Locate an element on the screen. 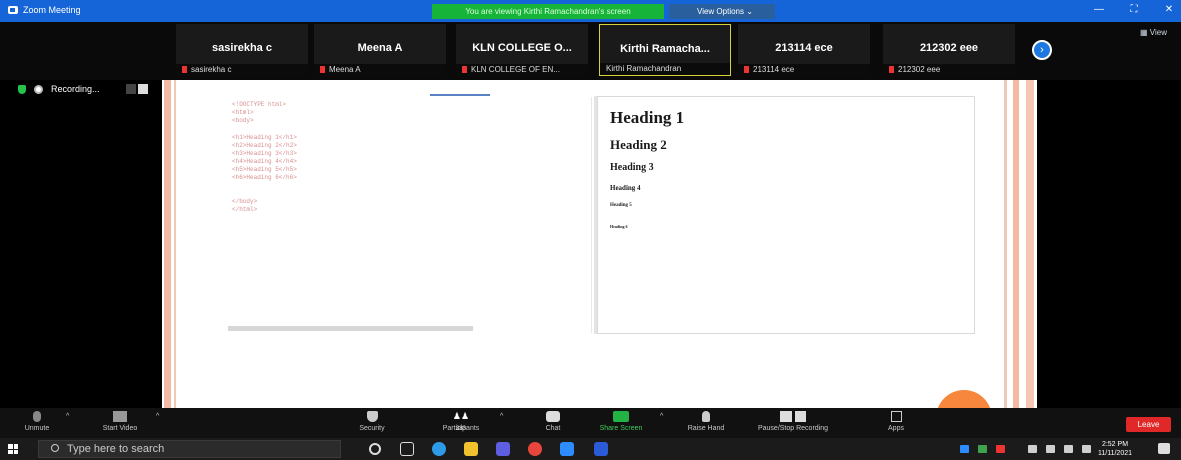  chat-button: Chat is located at coordinates (553, 421).